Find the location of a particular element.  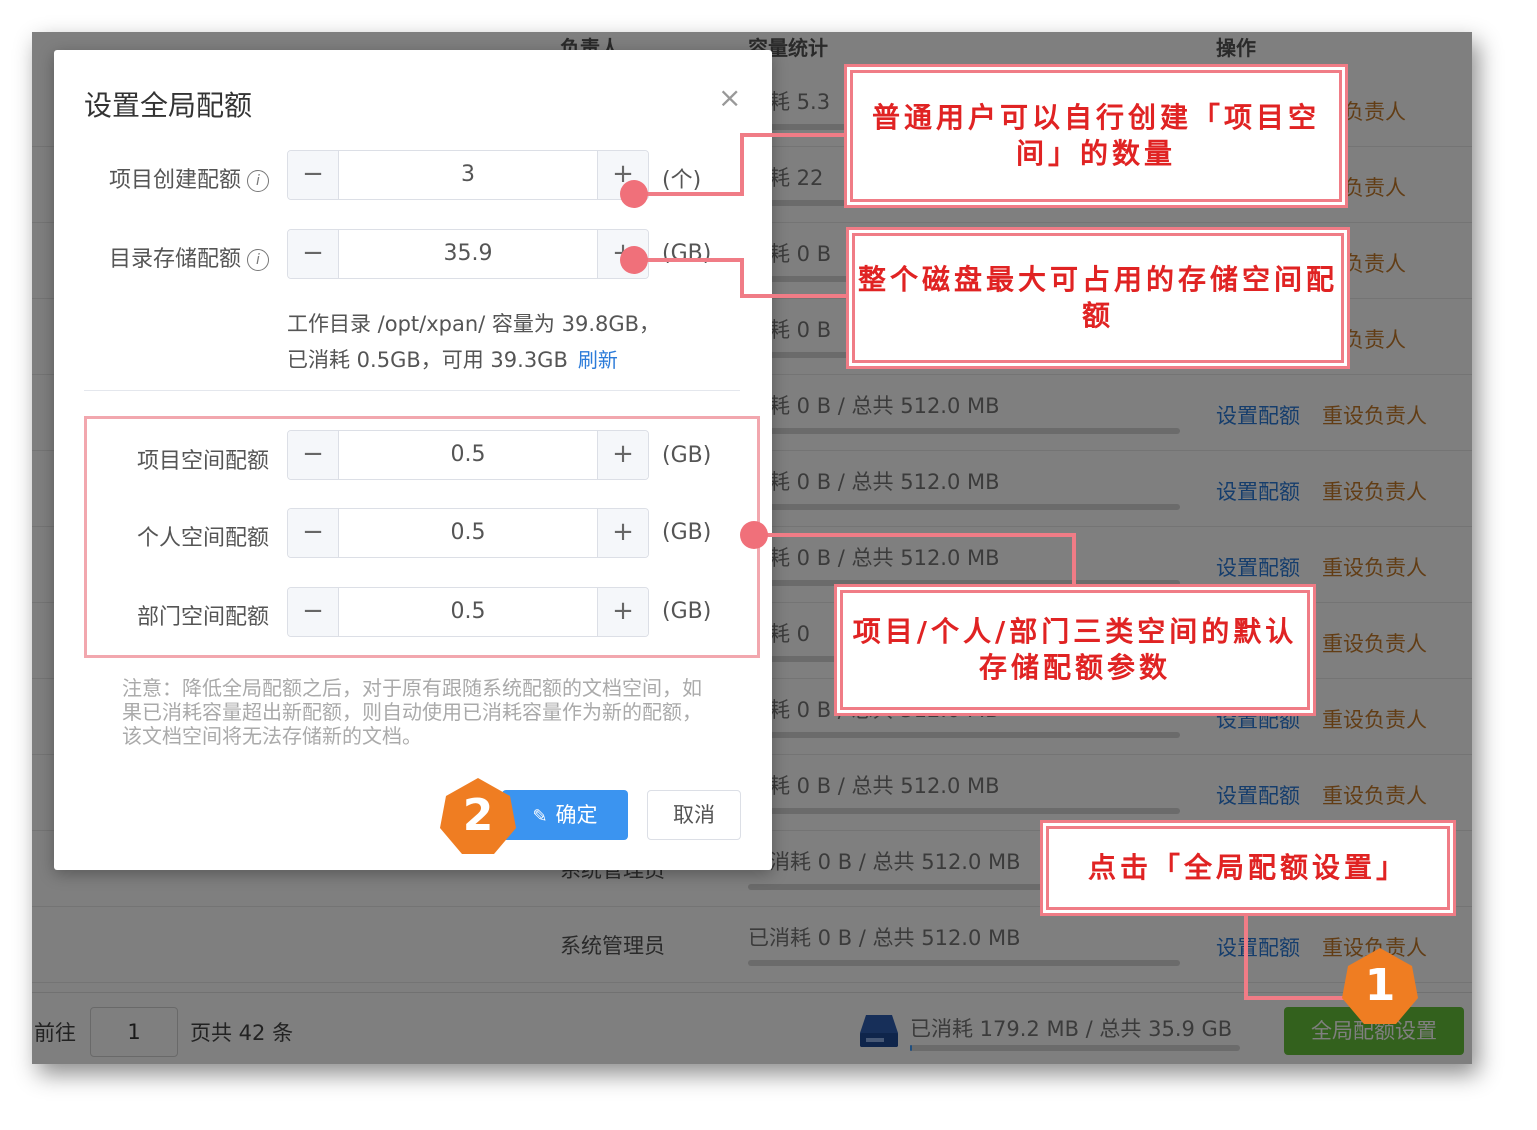

stepper-project-create-quota: − 3 + is located at coordinates (468, 175).